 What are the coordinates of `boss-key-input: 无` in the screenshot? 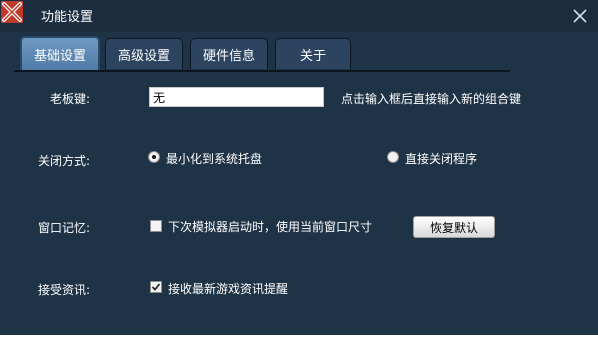 It's located at (236, 97).